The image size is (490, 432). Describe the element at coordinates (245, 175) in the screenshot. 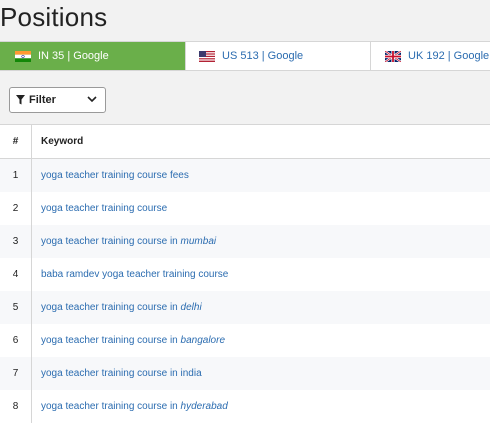

I see `table-row: 1 yoga teacher training course fees` at that location.